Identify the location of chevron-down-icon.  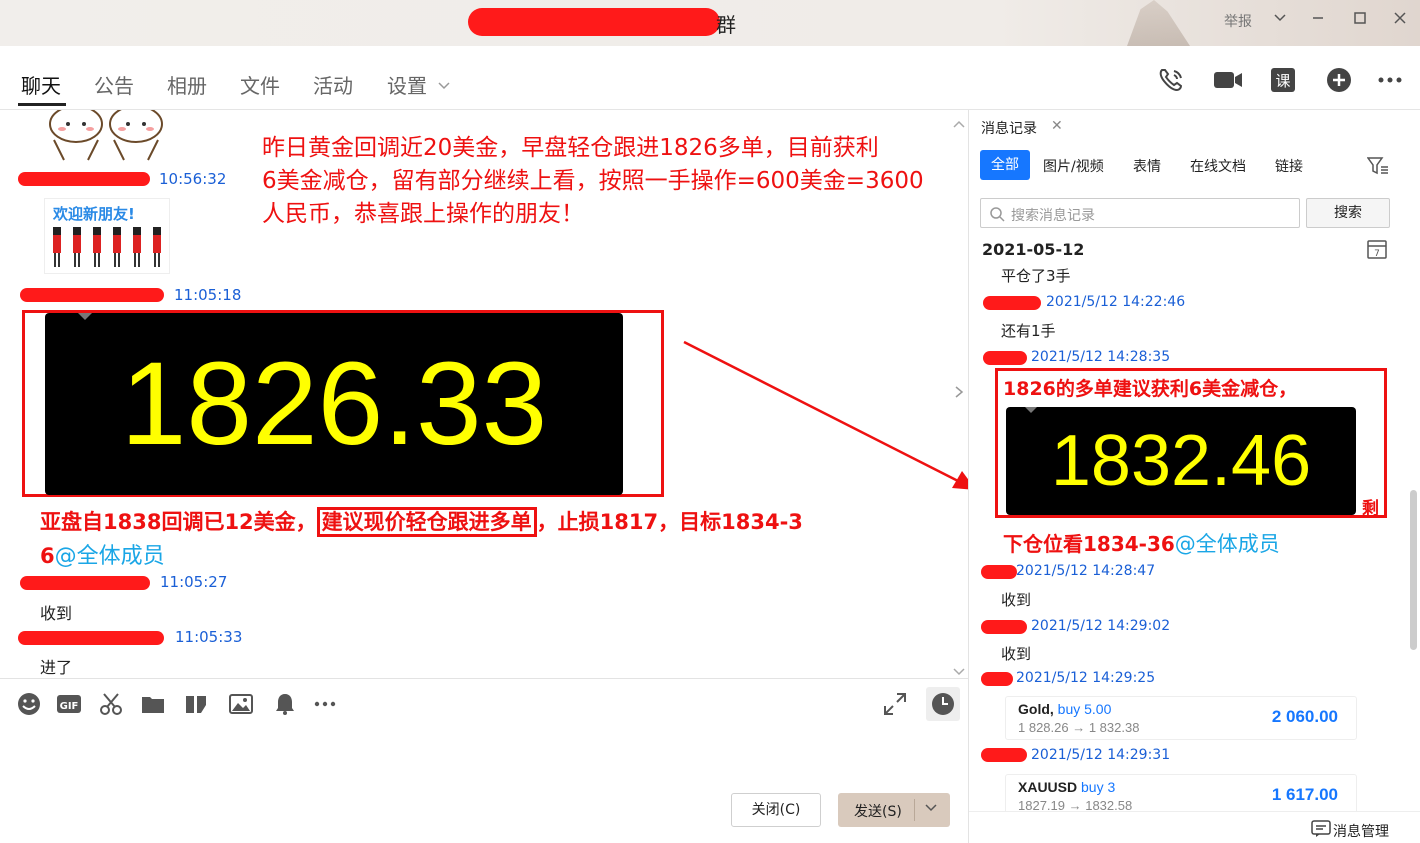
(444, 86).